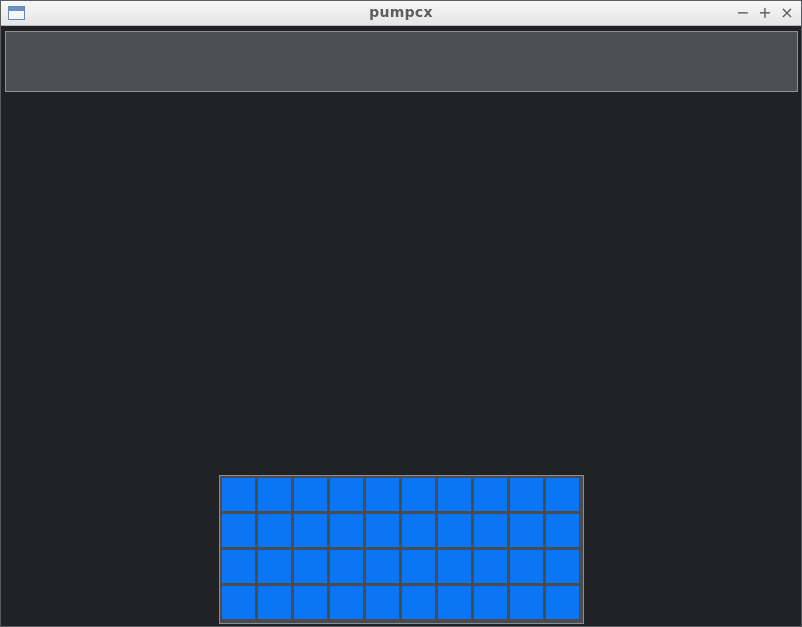 The height and width of the screenshot is (627, 802). I want to click on title-bar: pumpcx − + ×, so click(401, 13).